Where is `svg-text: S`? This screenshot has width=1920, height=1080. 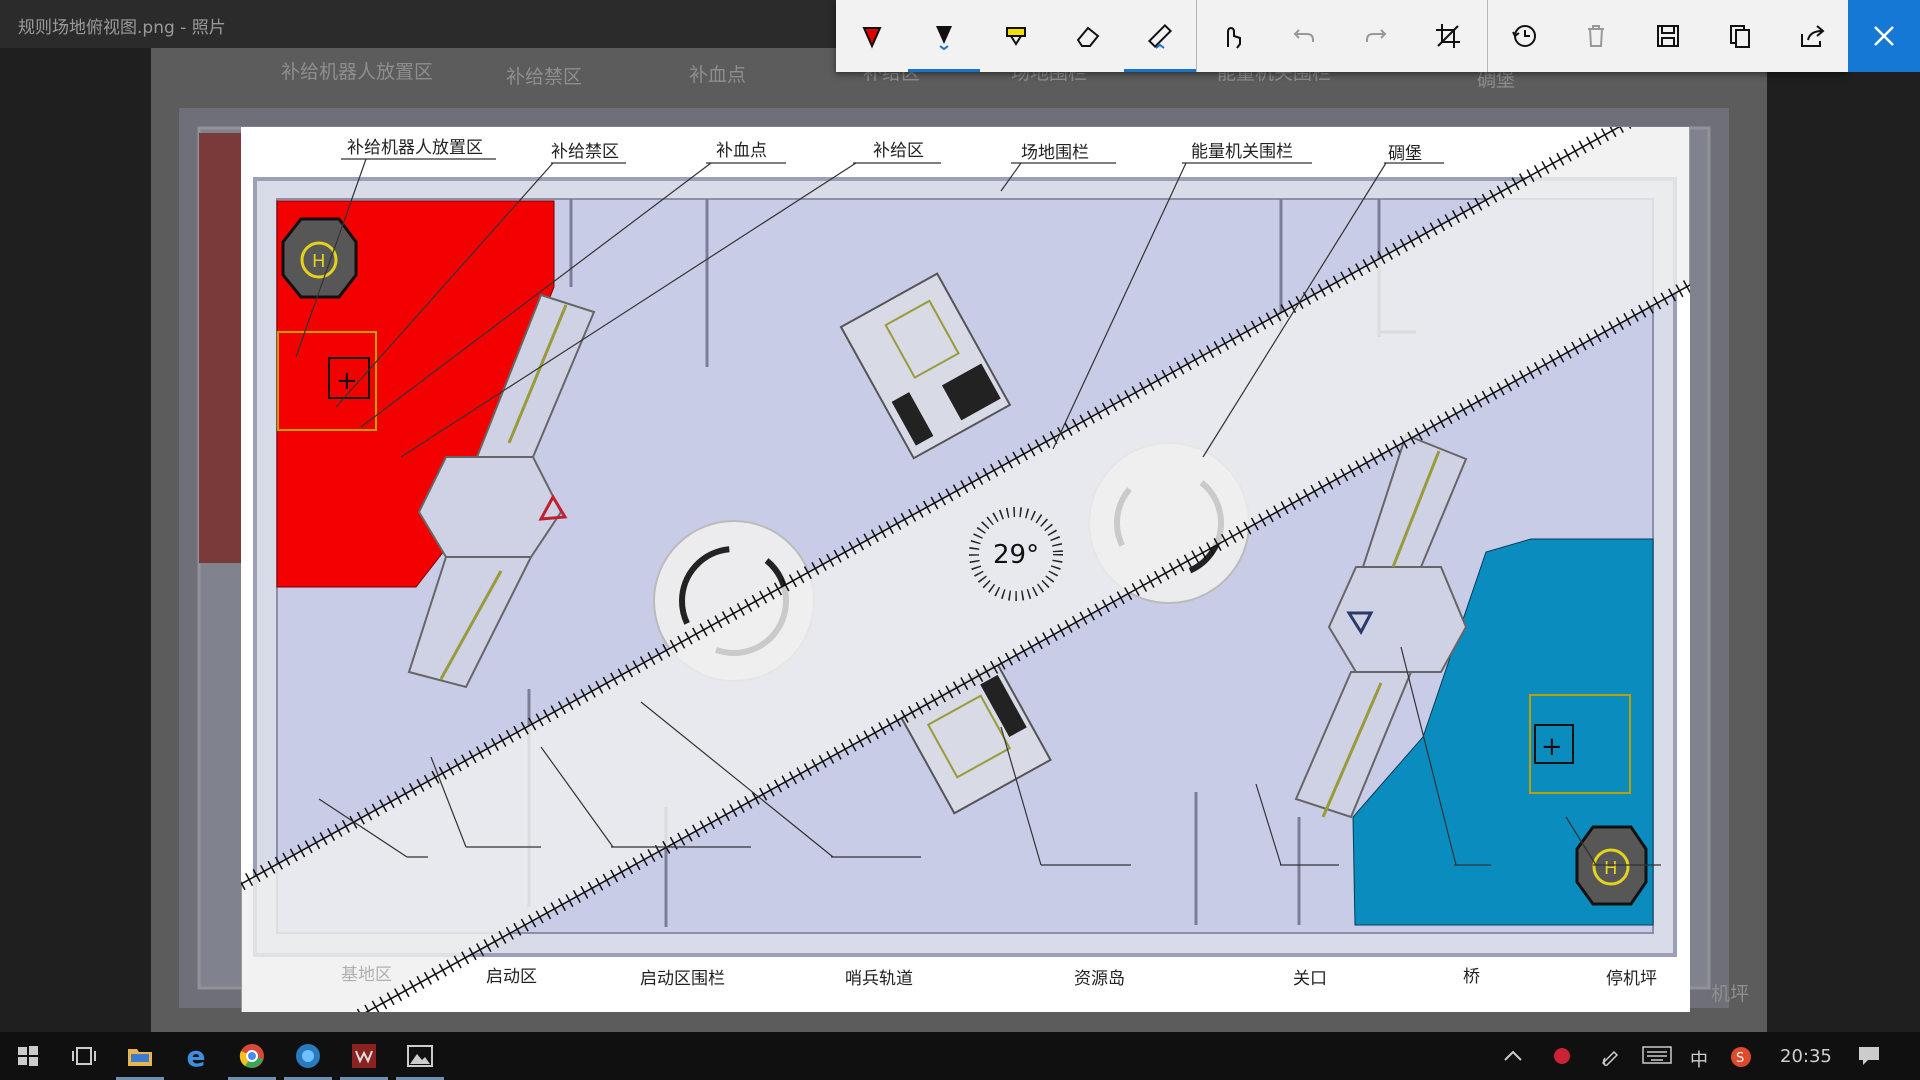
svg-text: S is located at coordinates (1740, 1058).